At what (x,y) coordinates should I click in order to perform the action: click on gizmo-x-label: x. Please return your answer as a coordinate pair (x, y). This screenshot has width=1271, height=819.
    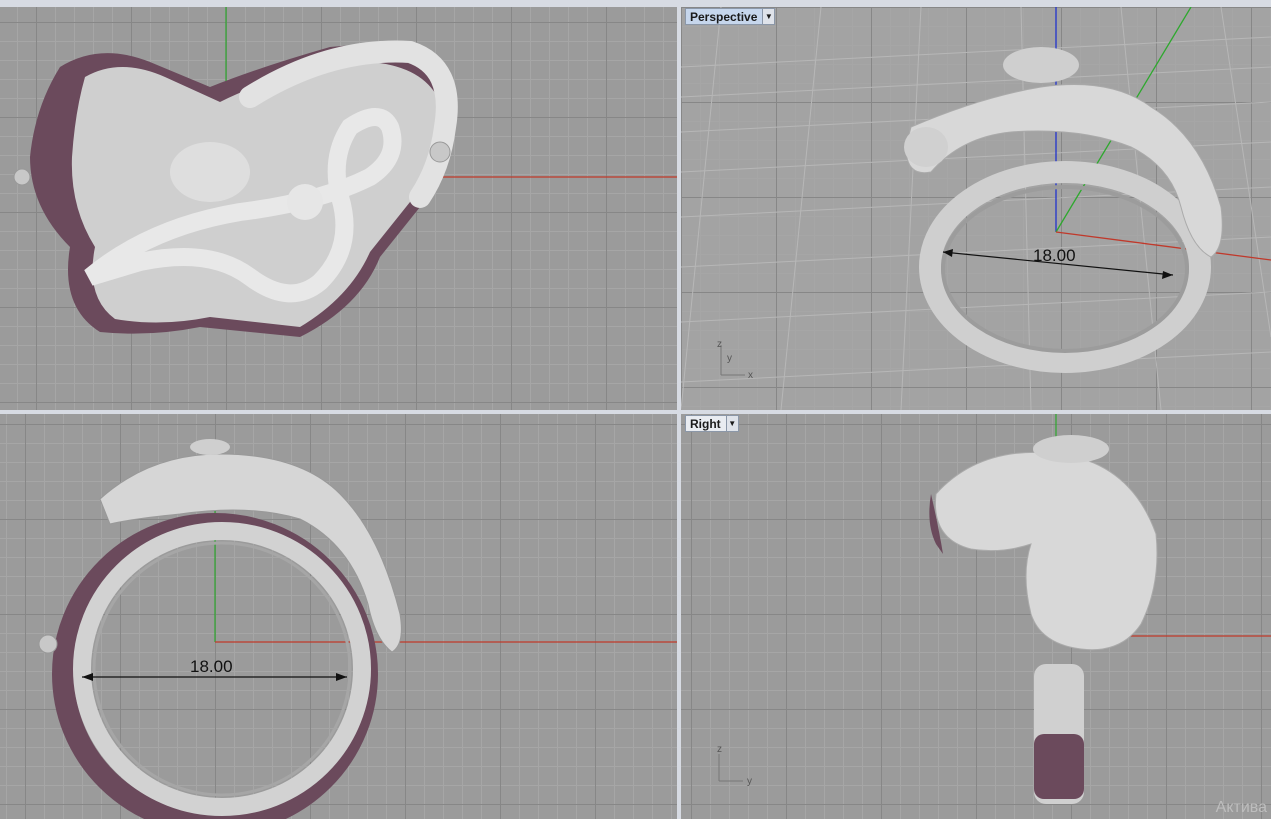
    Looking at the image, I should click on (750, 375).